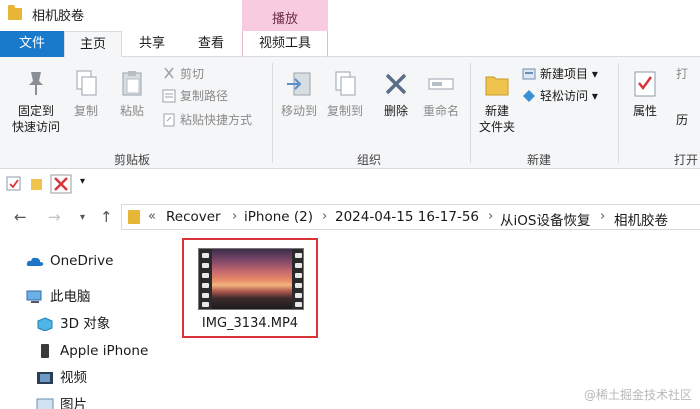 The width and height of the screenshot is (700, 409). Describe the element at coordinates (207, 120) in the screenshot. I see `paste-shortcut-button: 粘贴快捷方式` at that location.